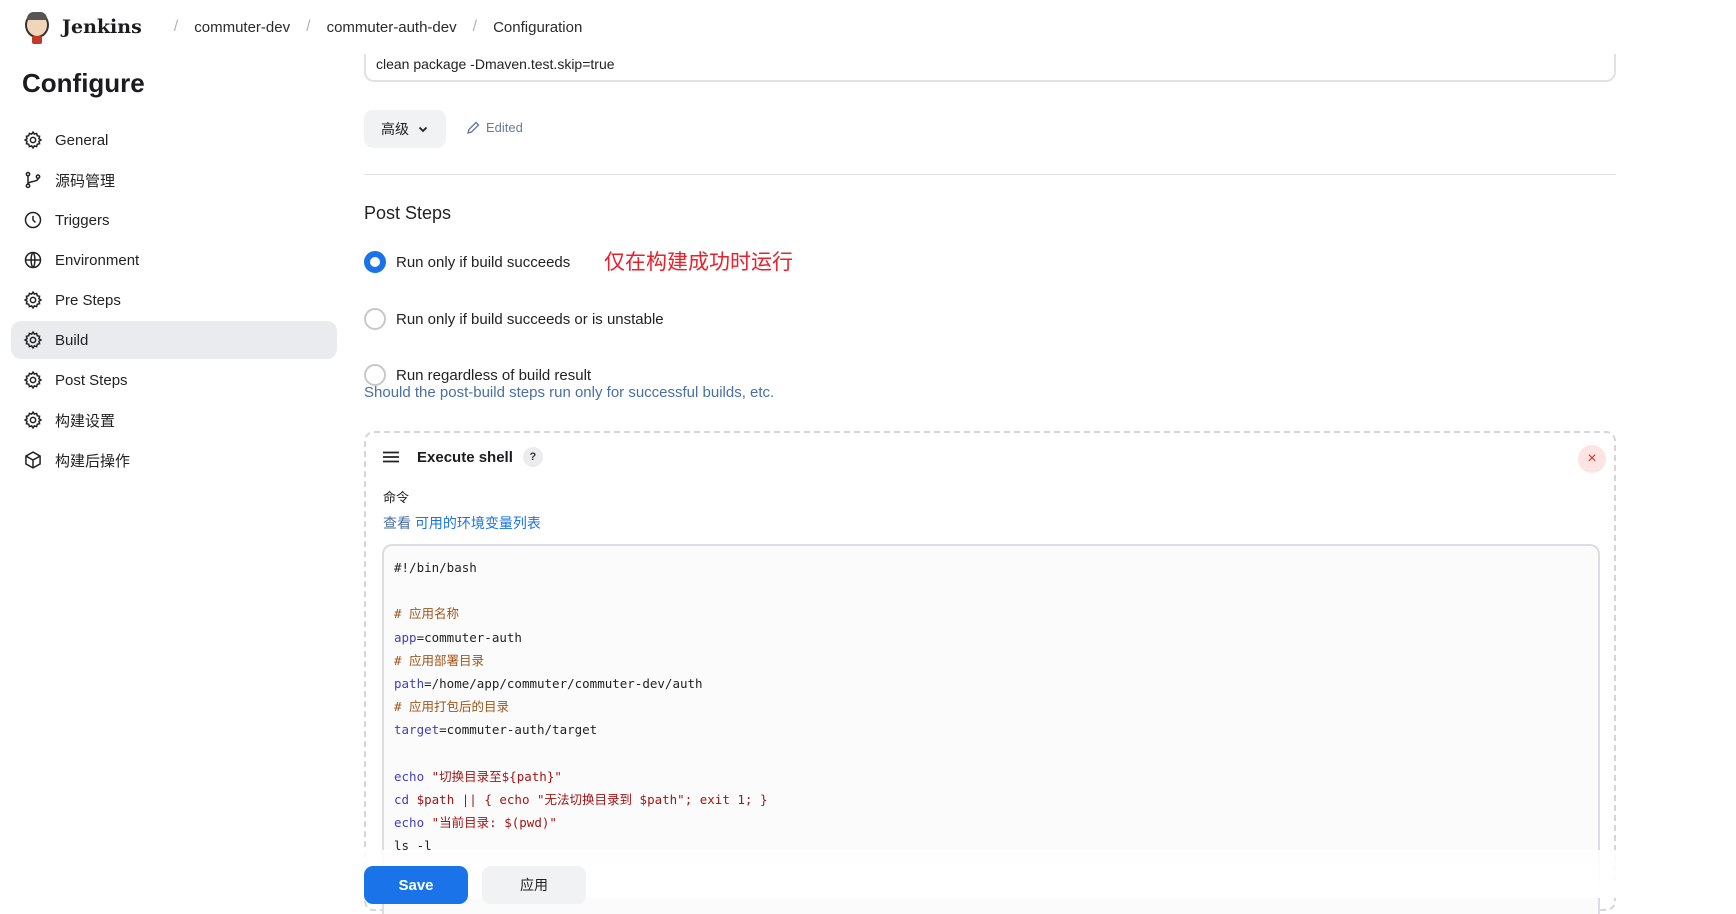 This screenshot has height=914, width=1736. What do you see at coordinates (534, 885) in the screenshot?
I see `apply-button: 应用` at bounding box center [534, 885].